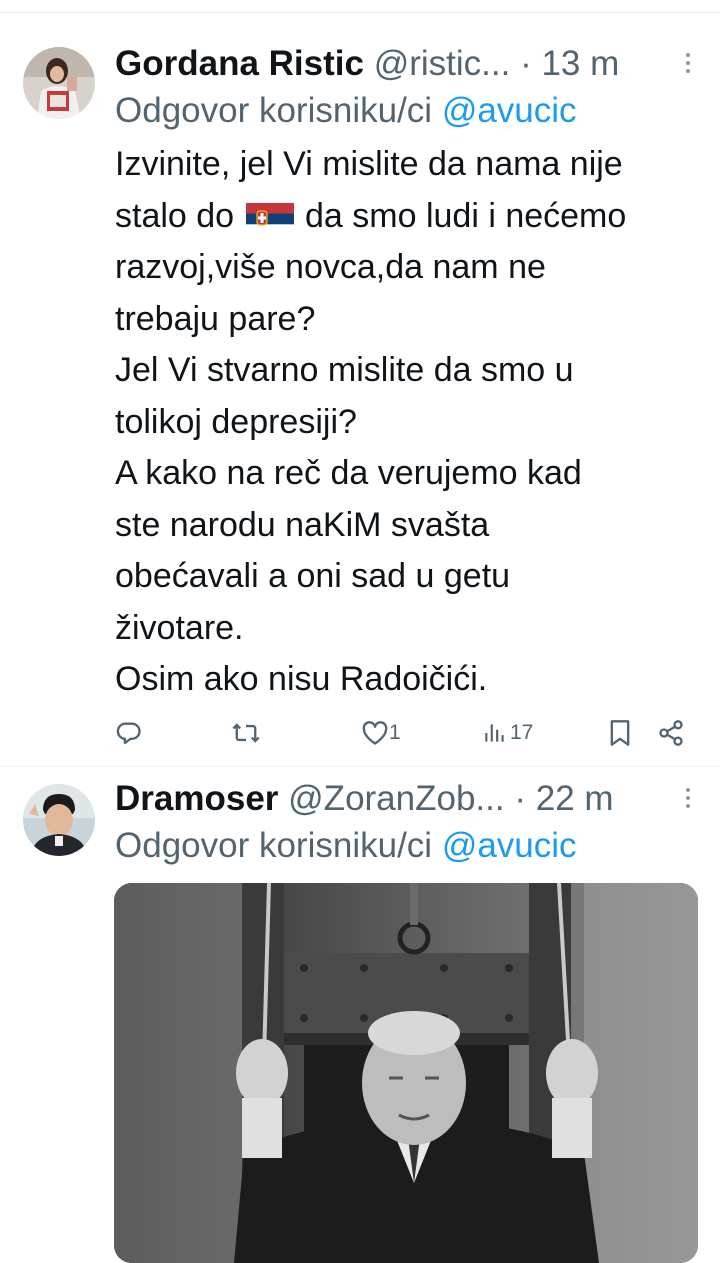 The height and width of the screenshot is (1263, 720). Describe the element at coordinates (236, 421) in the screenshot. I see `text-line: tolikoj depresiji?` at that location.